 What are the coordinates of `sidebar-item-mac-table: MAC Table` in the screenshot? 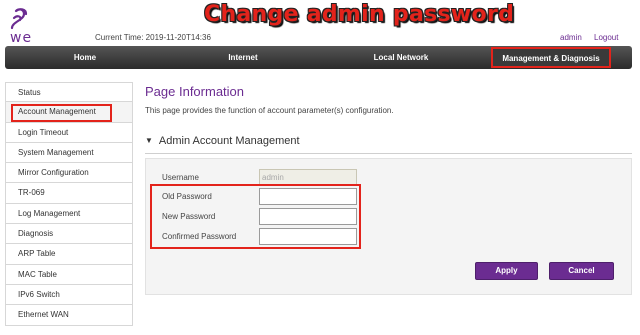 It's located at (69, 274).